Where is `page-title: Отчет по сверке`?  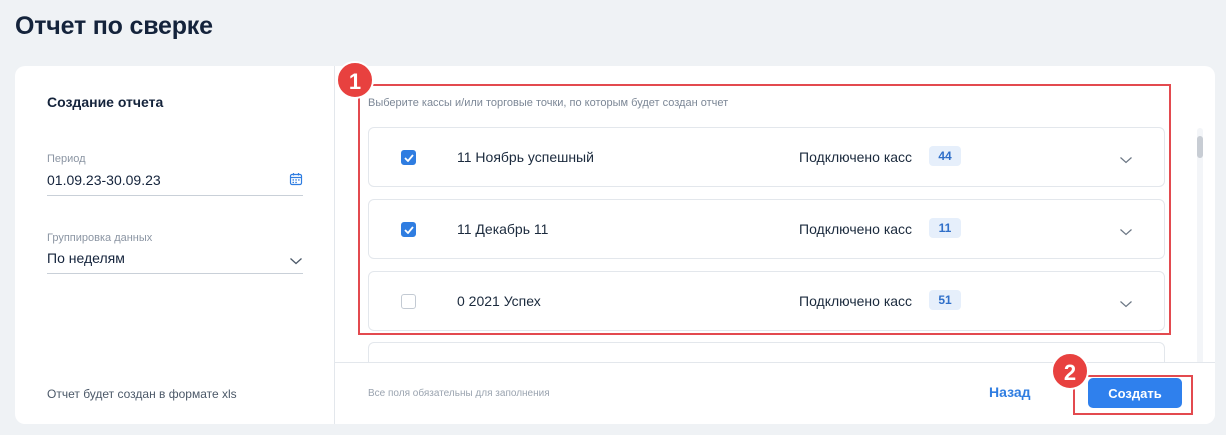 page-title: Отчет по сверке is located at coordinates (114, 26).